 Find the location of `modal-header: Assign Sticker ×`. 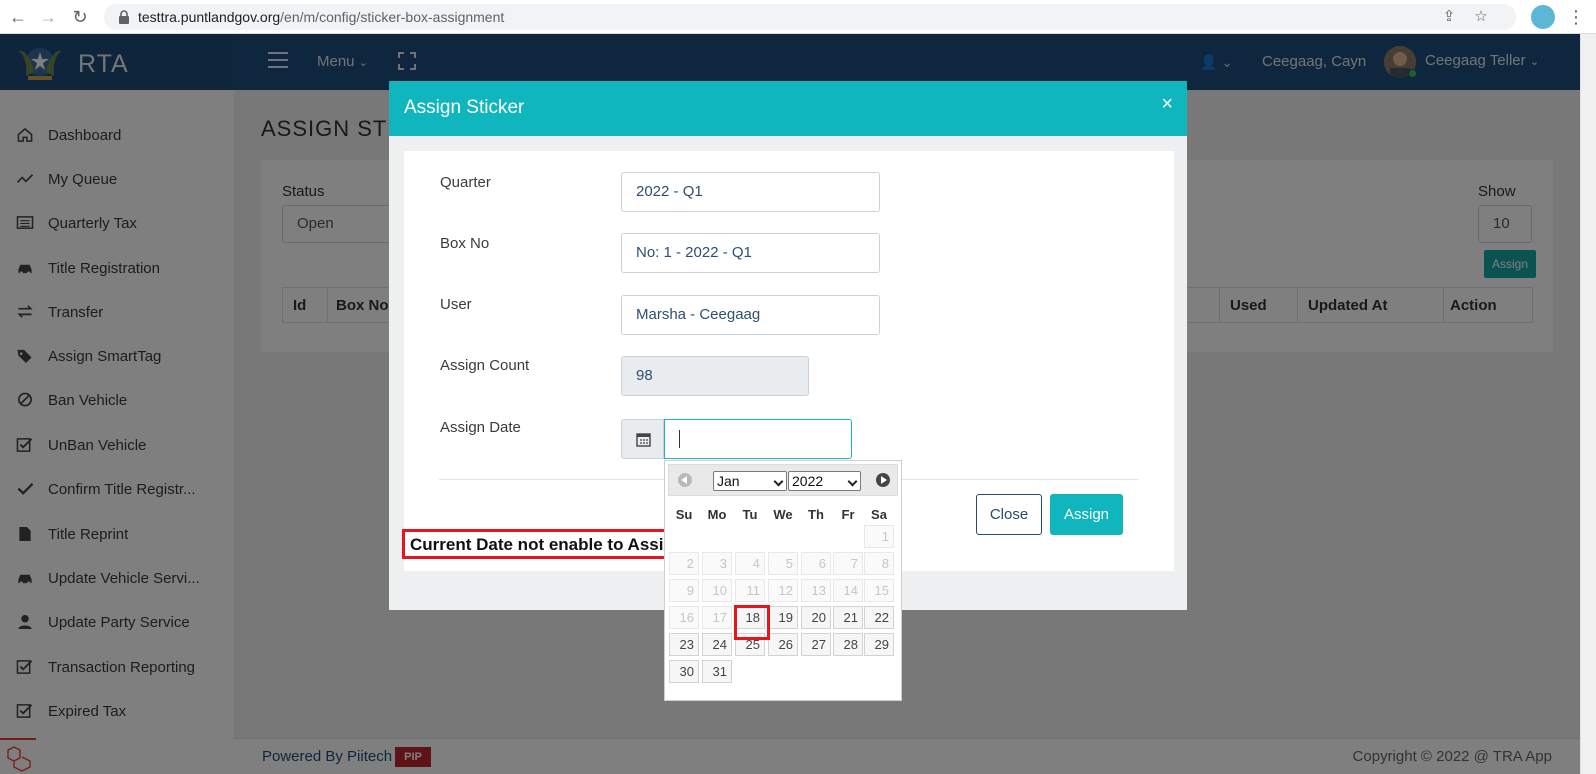

modal-header: Assign Sticker × is located at coordinates (788, 108).